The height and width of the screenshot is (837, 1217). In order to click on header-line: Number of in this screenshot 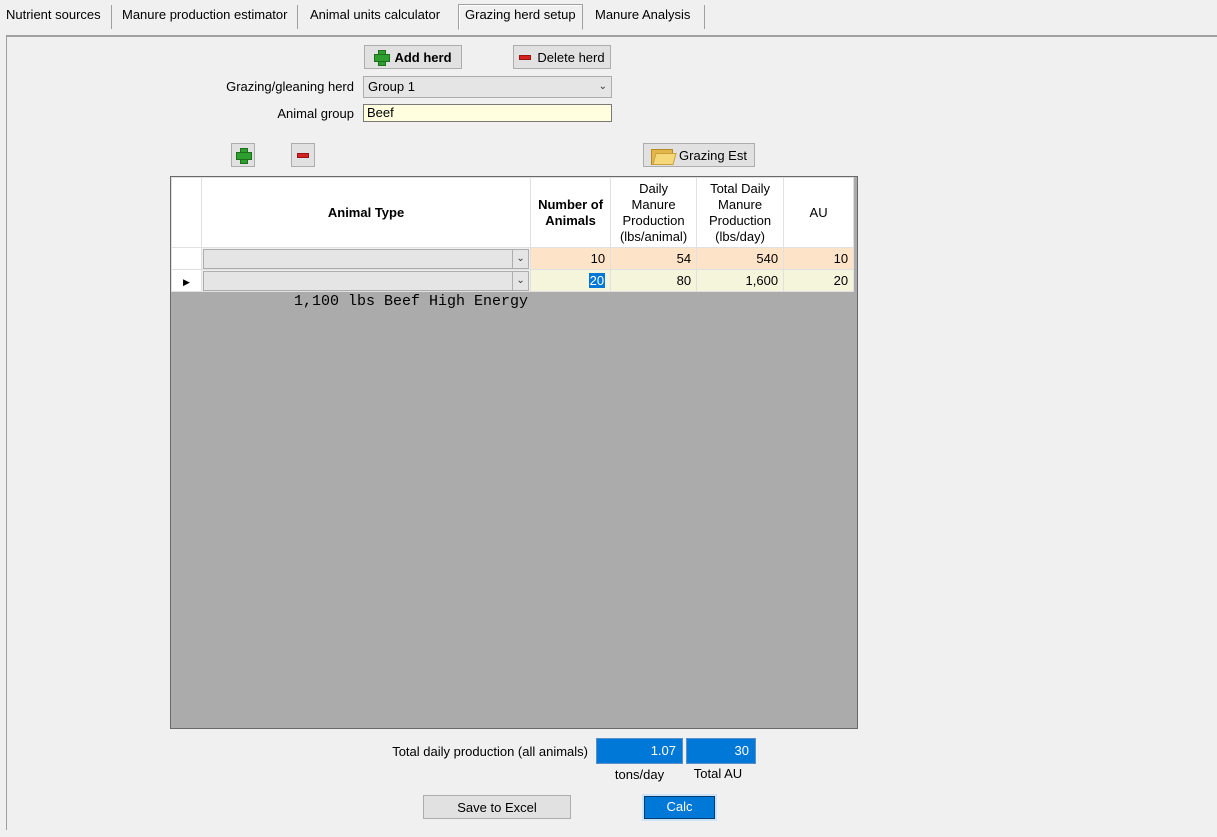, I will do `click(571, 204)`.